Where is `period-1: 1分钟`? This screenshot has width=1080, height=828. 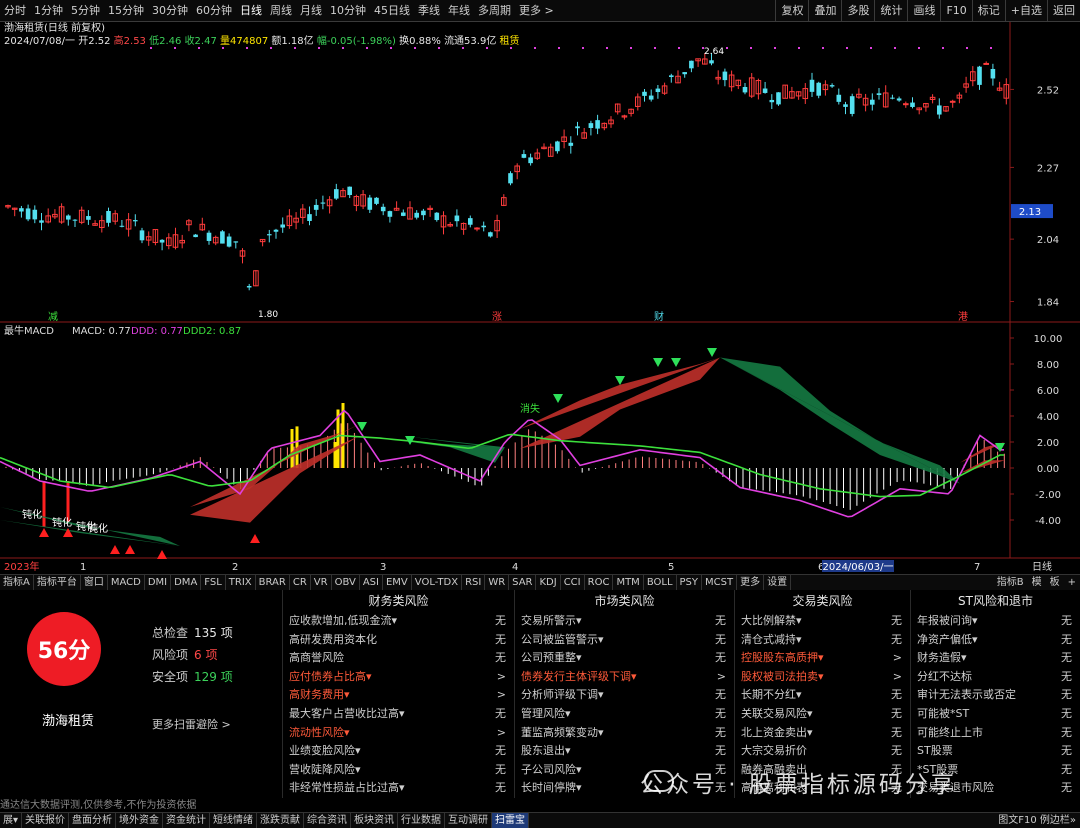 period-1: 1分钟 is located at coordinates (48, 11).